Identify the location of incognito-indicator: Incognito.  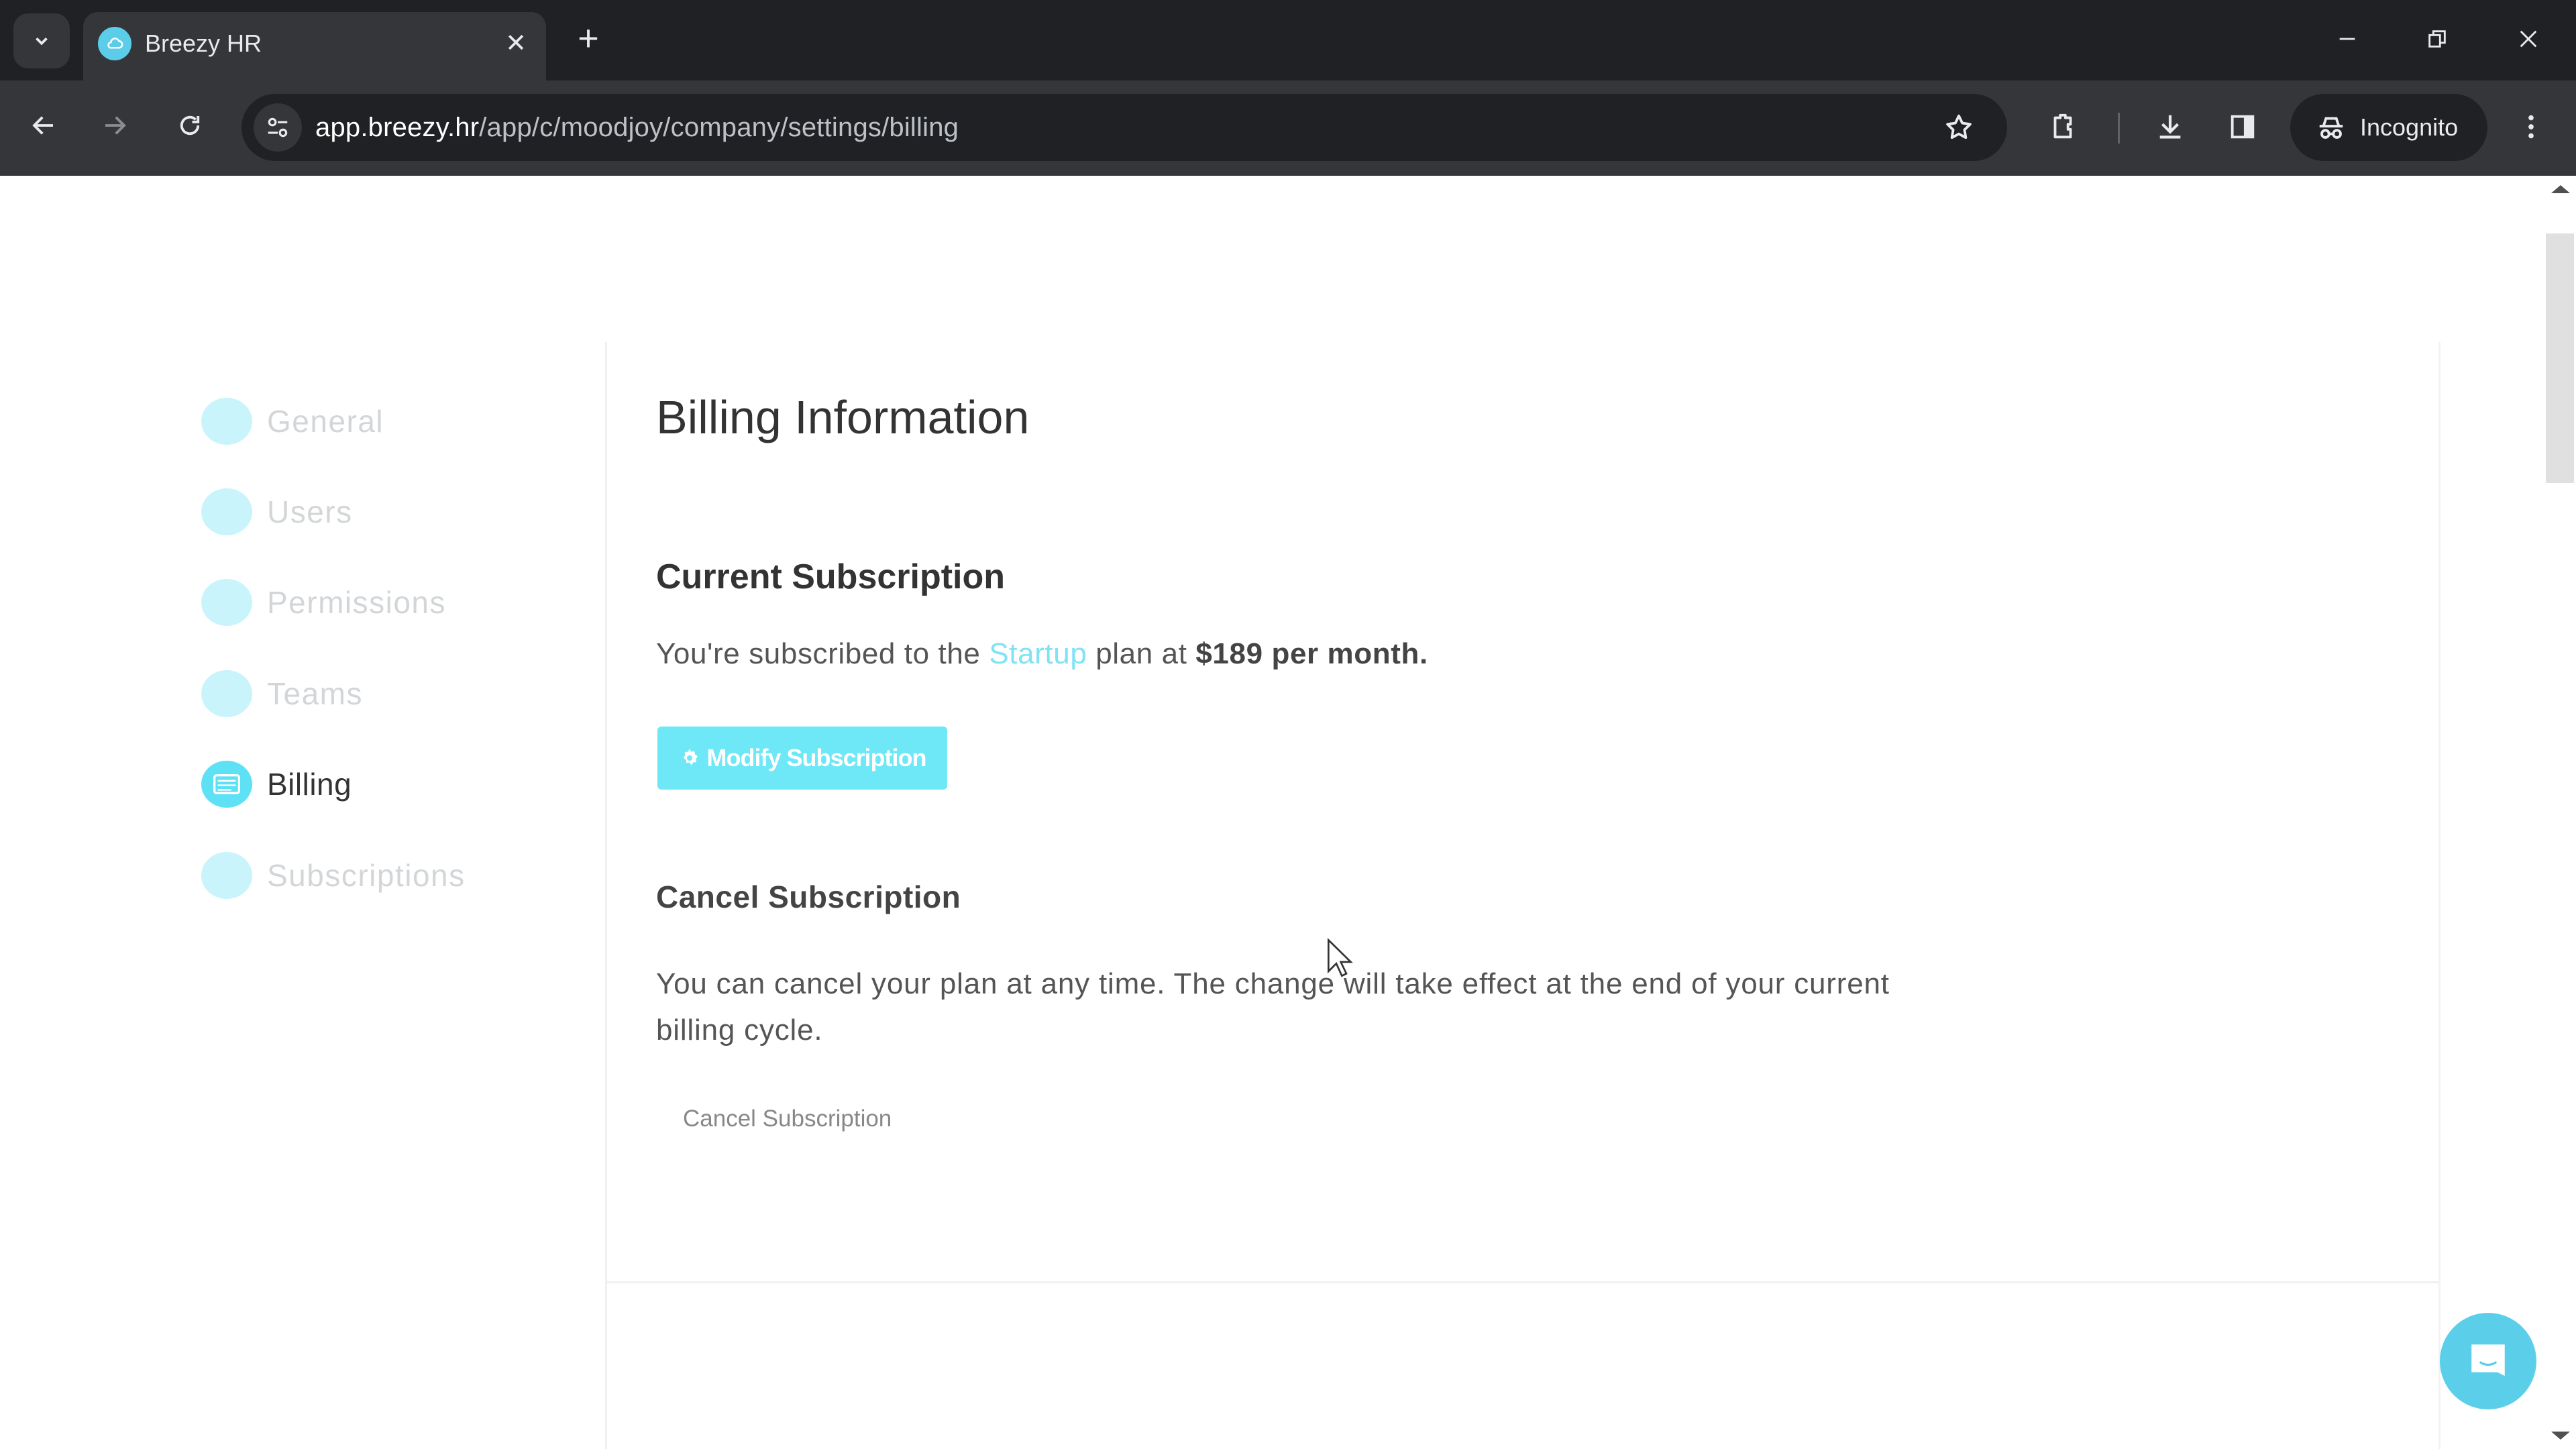
(2388, 127).